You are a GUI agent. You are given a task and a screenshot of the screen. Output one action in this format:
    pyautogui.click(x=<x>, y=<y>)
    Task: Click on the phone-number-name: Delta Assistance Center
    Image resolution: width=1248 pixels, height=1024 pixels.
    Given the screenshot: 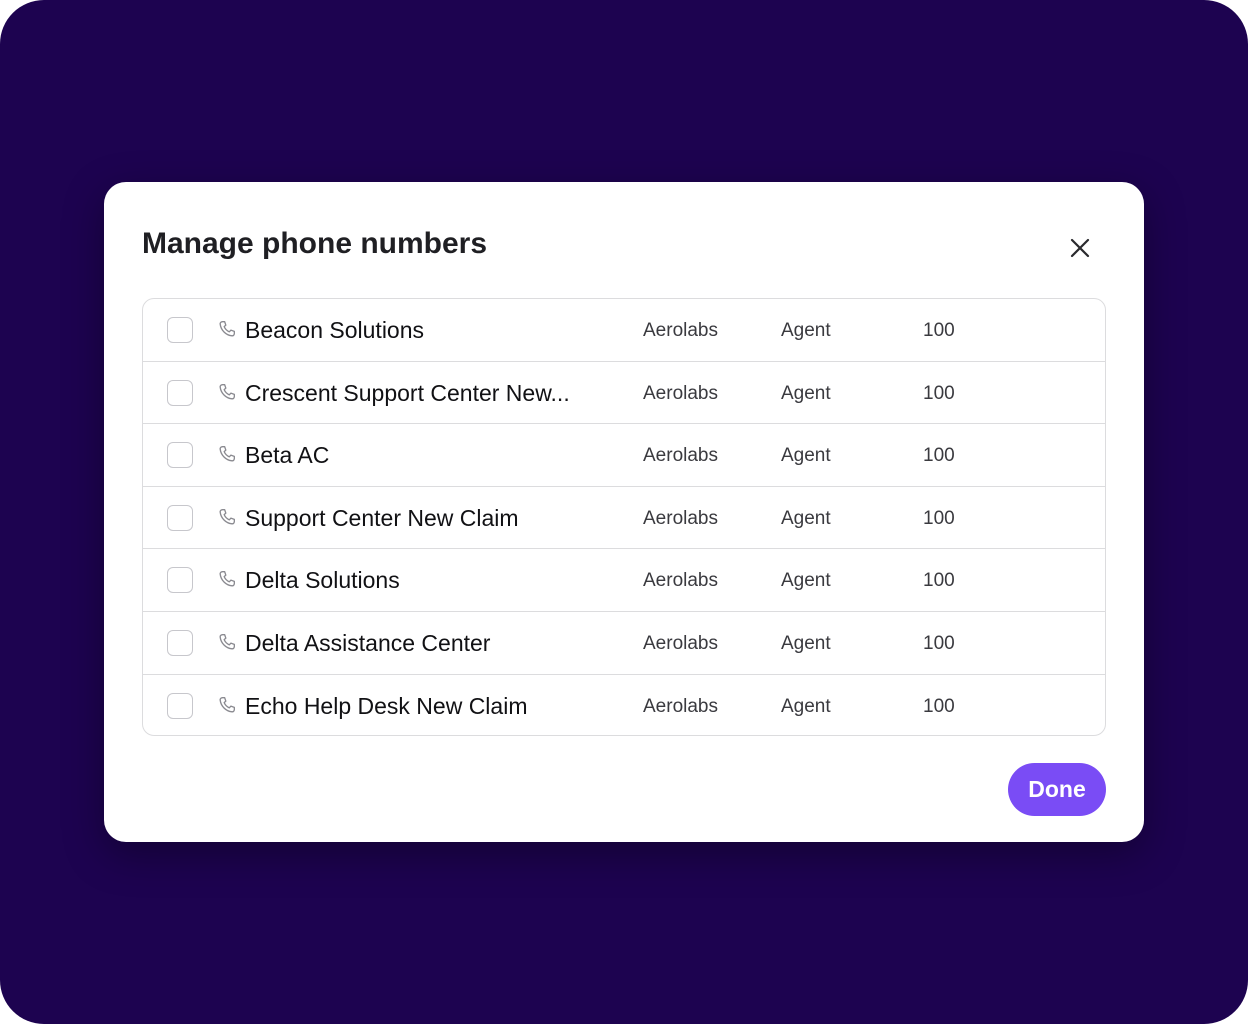 What is the action you would take?
    pyautogui.click(x=368, y=642)
    